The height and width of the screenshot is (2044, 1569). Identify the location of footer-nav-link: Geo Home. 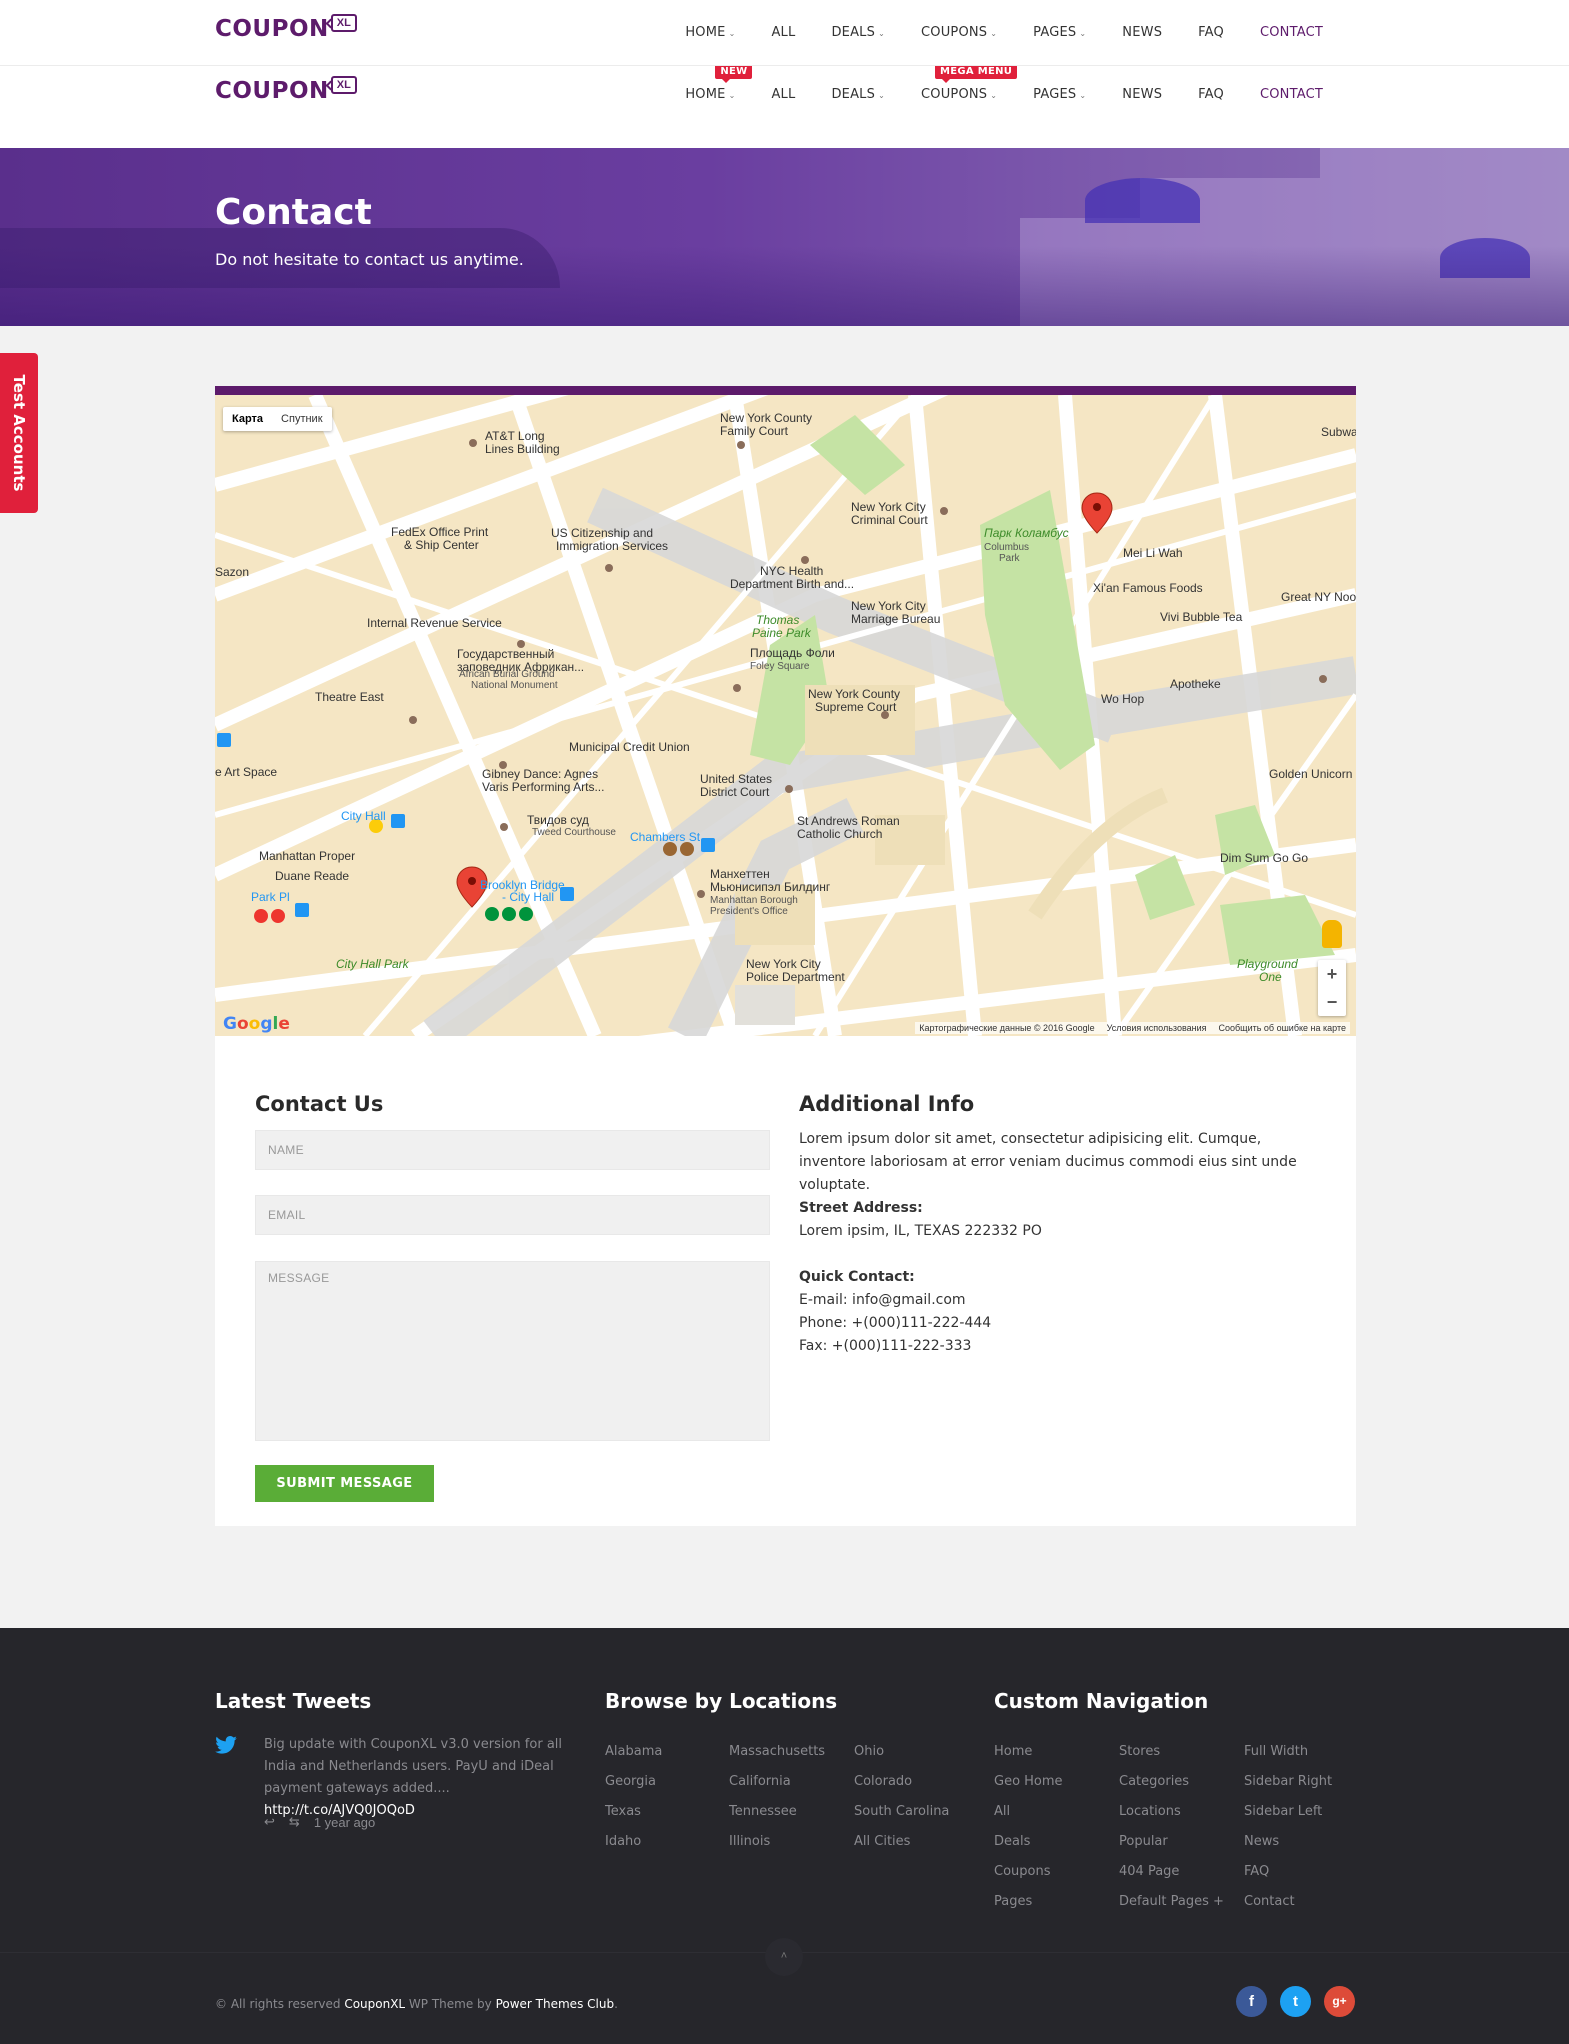
(1028, 1782).